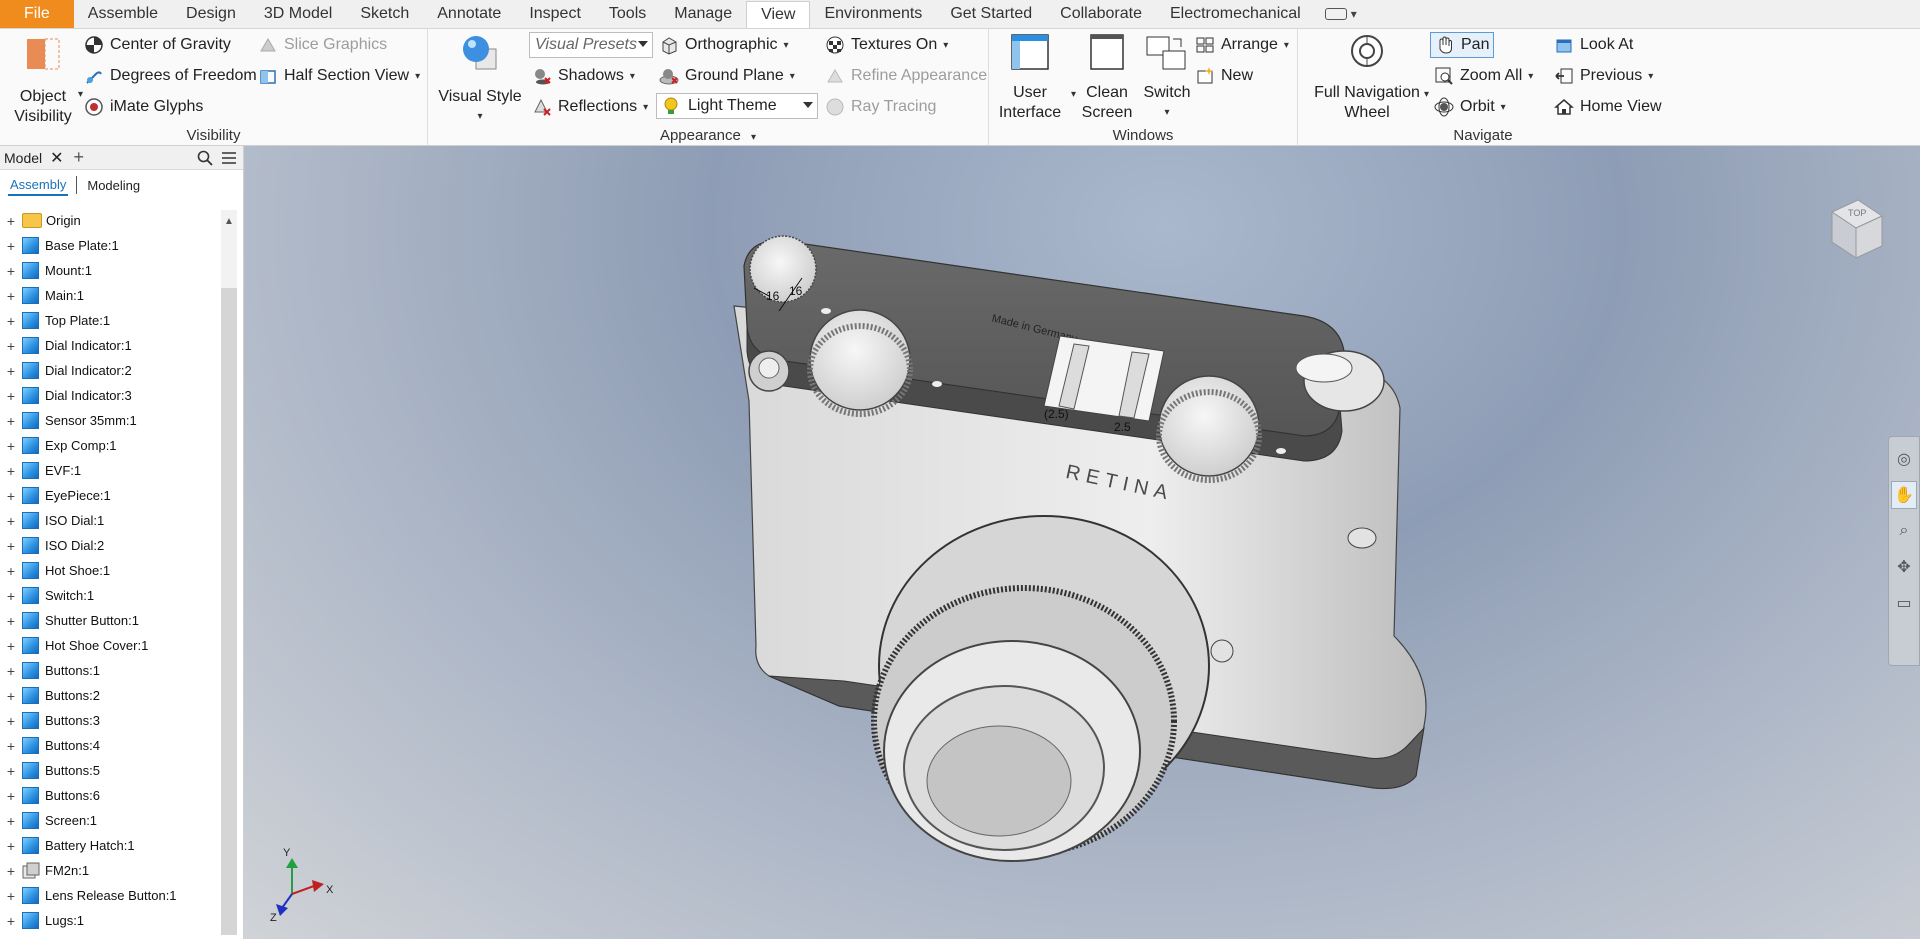 The image size is (1920, 939). Describe the element at coordinates (1483, 76) in the screenshot. I see `zoom-all-button: Zoom All ▾` at that location.